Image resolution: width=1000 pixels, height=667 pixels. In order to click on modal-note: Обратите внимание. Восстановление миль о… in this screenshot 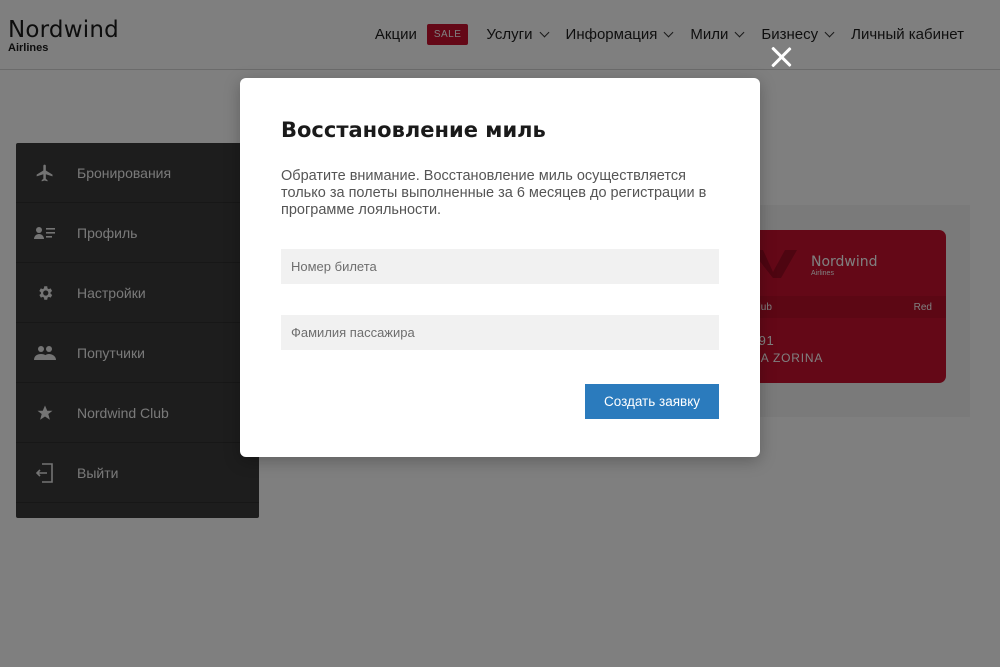, I will do `click(494, 193)`.